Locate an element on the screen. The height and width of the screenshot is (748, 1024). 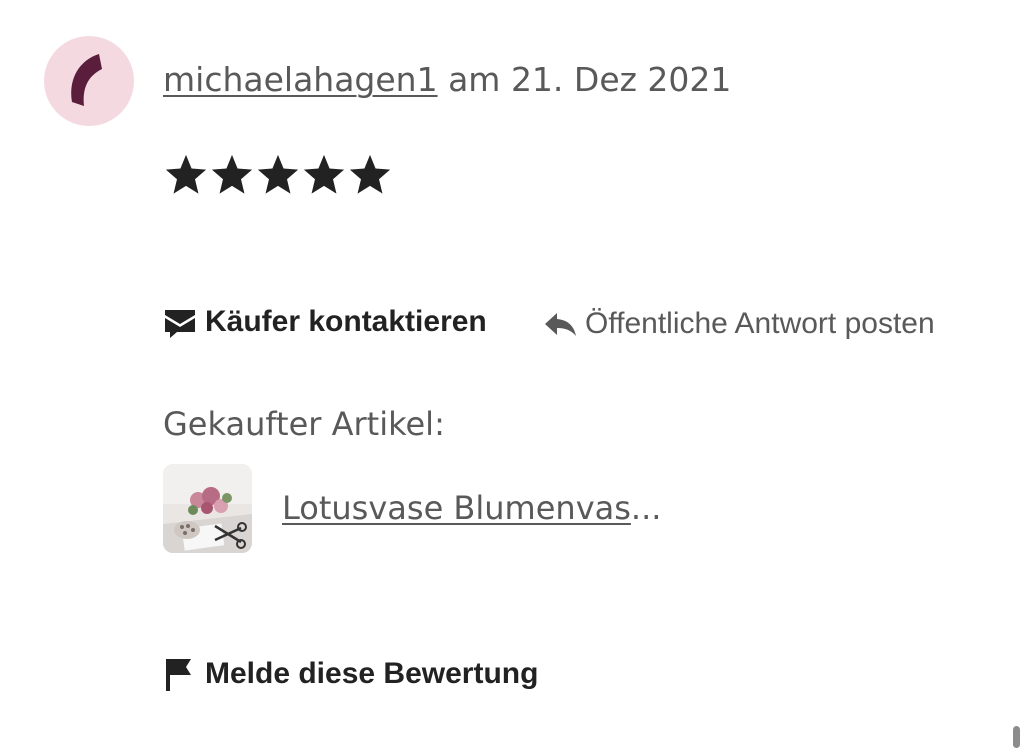
purchased-item-thumbnail is located at coordinates (207, 508).